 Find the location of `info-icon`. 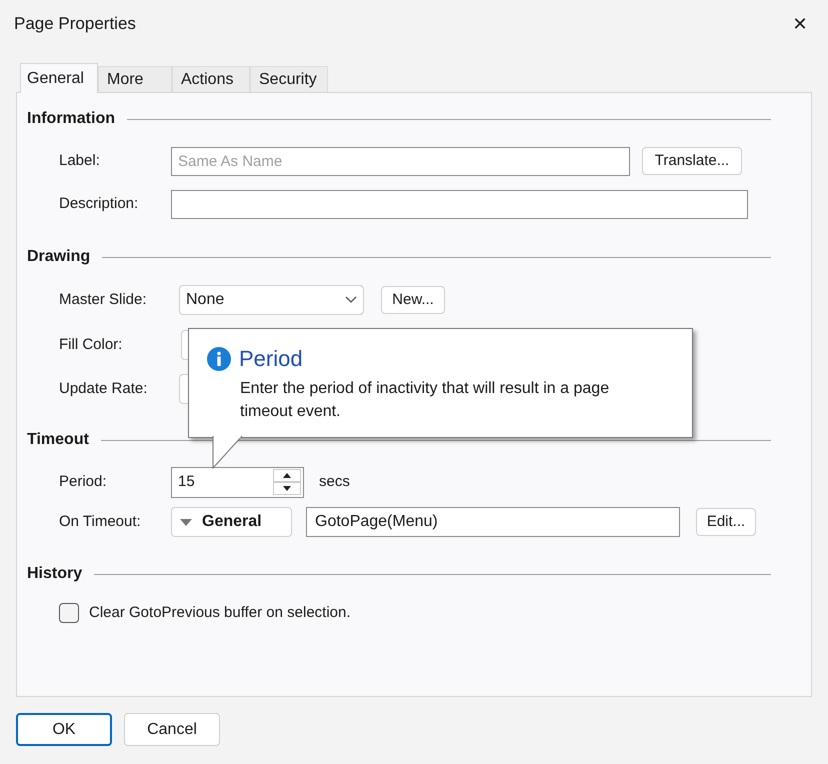

info-icon is located at coordinates (219, 359).